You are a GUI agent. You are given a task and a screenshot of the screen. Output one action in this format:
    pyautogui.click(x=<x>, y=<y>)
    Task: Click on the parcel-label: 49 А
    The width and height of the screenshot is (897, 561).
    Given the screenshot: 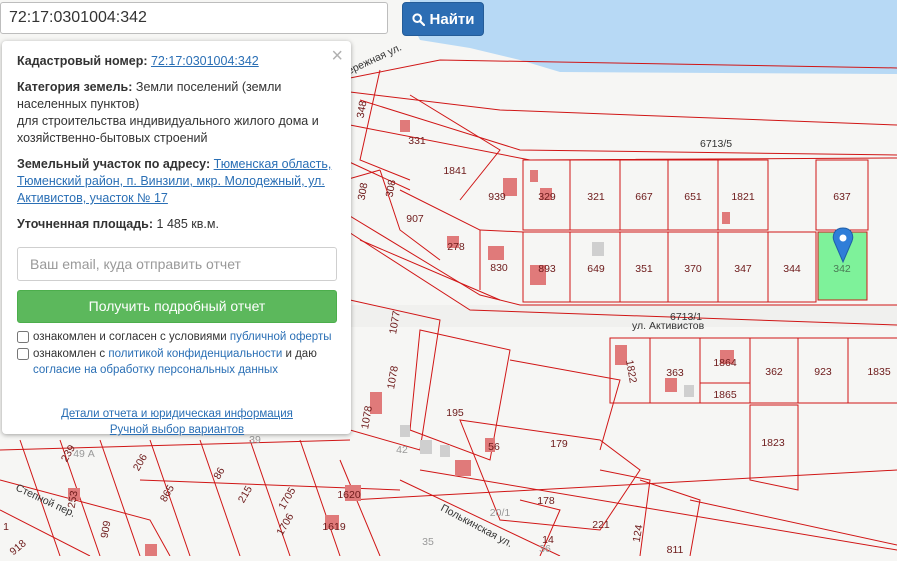 What is the action you would take?
    pyautogui.click(x=84, y=454)
    